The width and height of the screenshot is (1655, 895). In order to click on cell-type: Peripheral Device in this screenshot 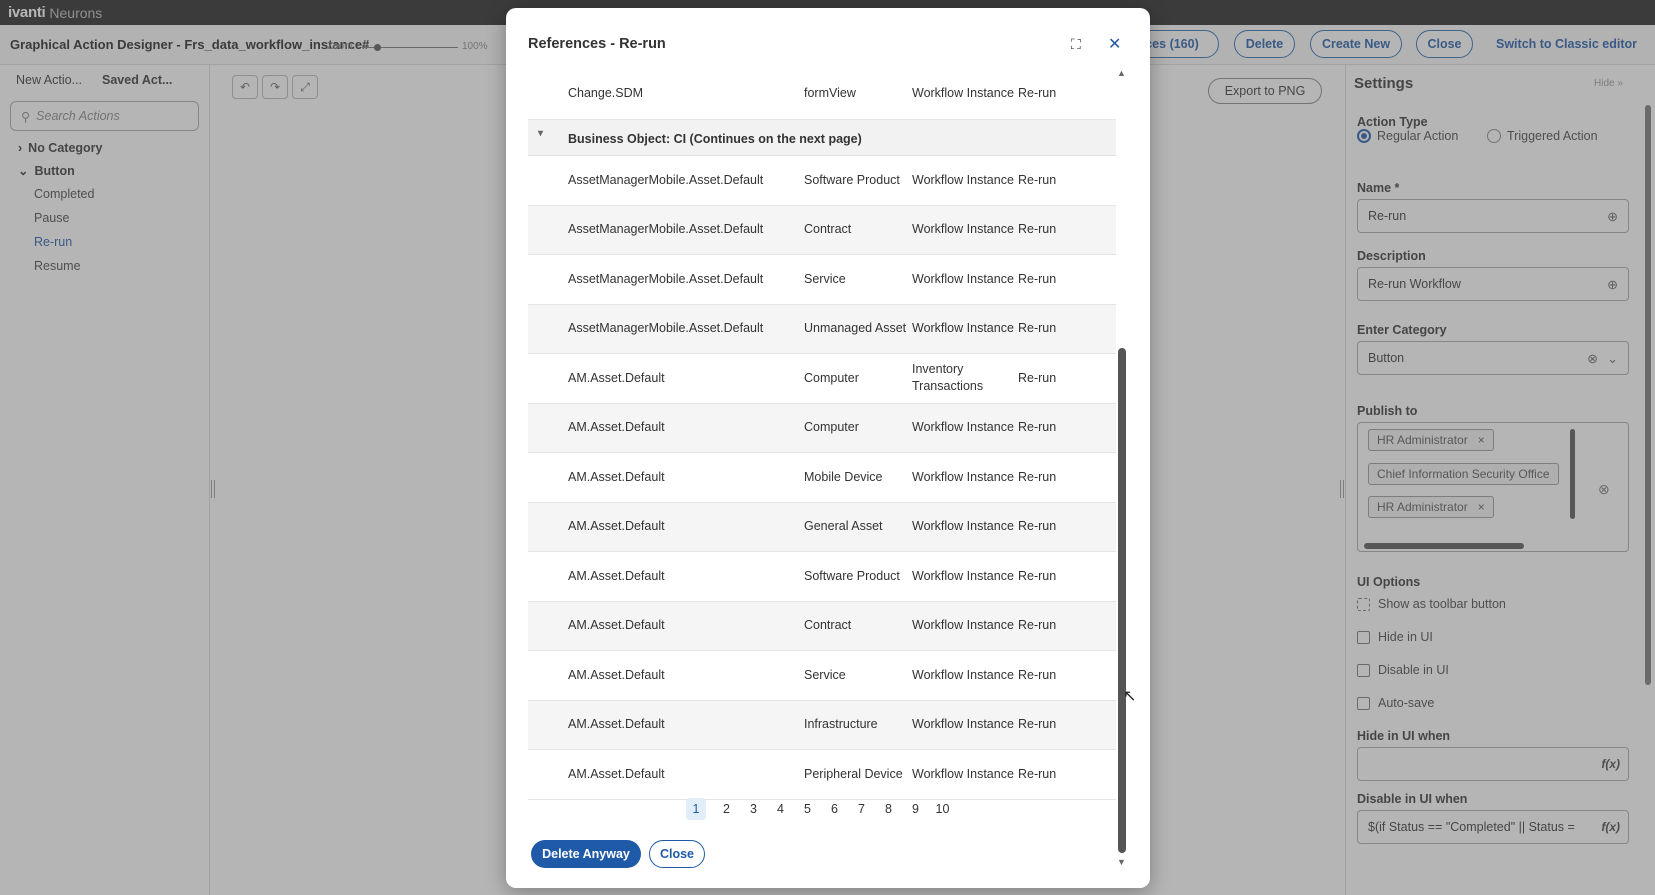, I will do `click(853, 773)`.